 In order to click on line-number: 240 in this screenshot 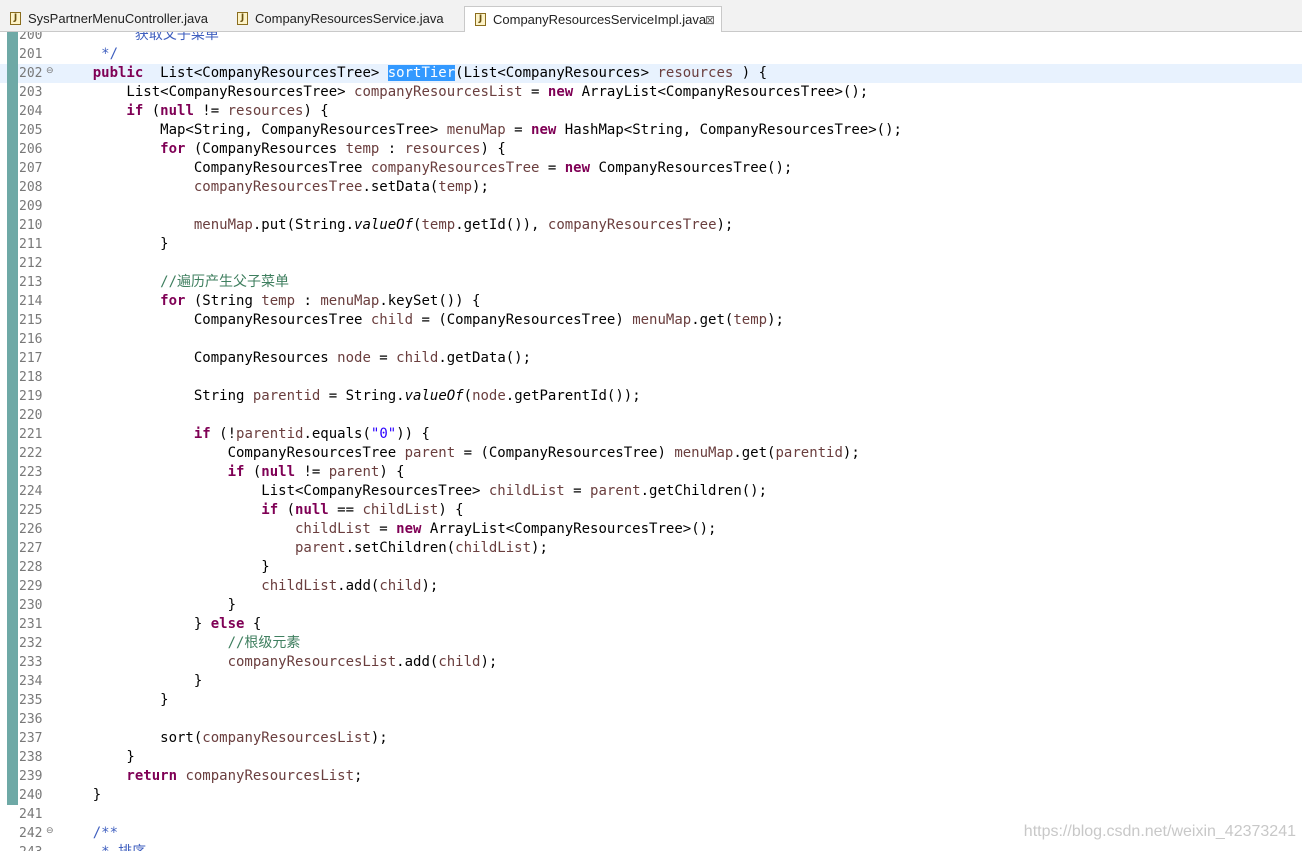, I will do `click(31, 795)`.